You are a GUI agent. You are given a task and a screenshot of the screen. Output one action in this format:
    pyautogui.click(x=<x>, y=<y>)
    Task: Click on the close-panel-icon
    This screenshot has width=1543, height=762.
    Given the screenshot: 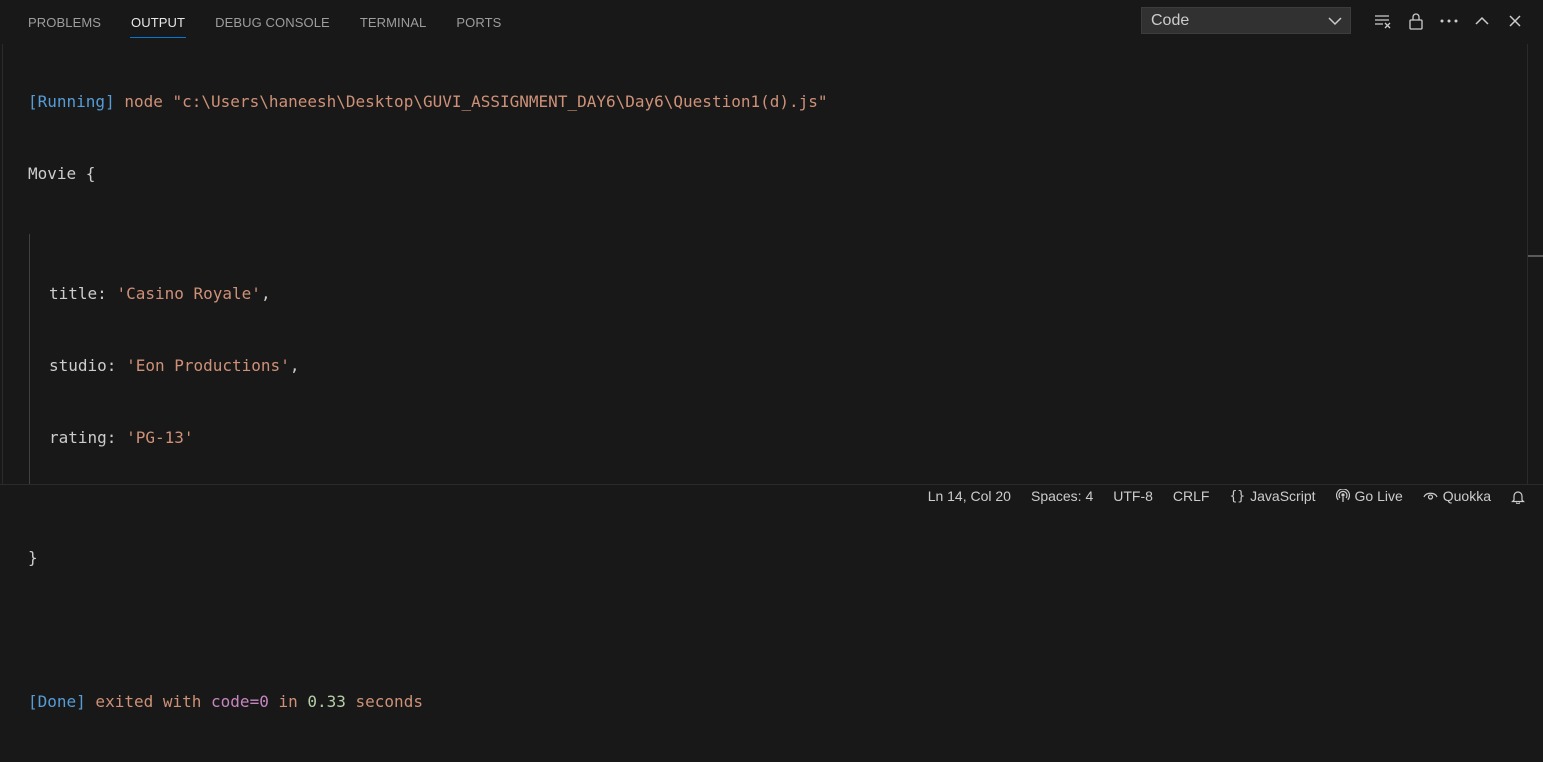 What is the action you would take?
    pyautogui.click(x=1515, y=21)
    